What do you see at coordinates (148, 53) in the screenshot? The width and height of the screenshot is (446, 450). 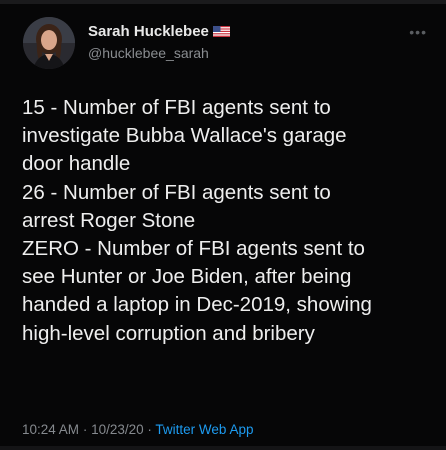 I see `author-handle: @hucklebee_sarah` at bounding box center [148, 53].